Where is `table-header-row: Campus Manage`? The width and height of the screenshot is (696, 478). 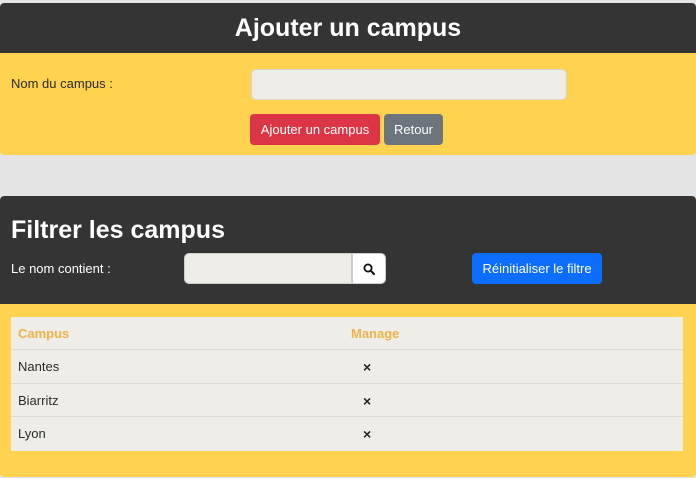 table-header-row: Campus Manage is located at coordinates (347, 333).